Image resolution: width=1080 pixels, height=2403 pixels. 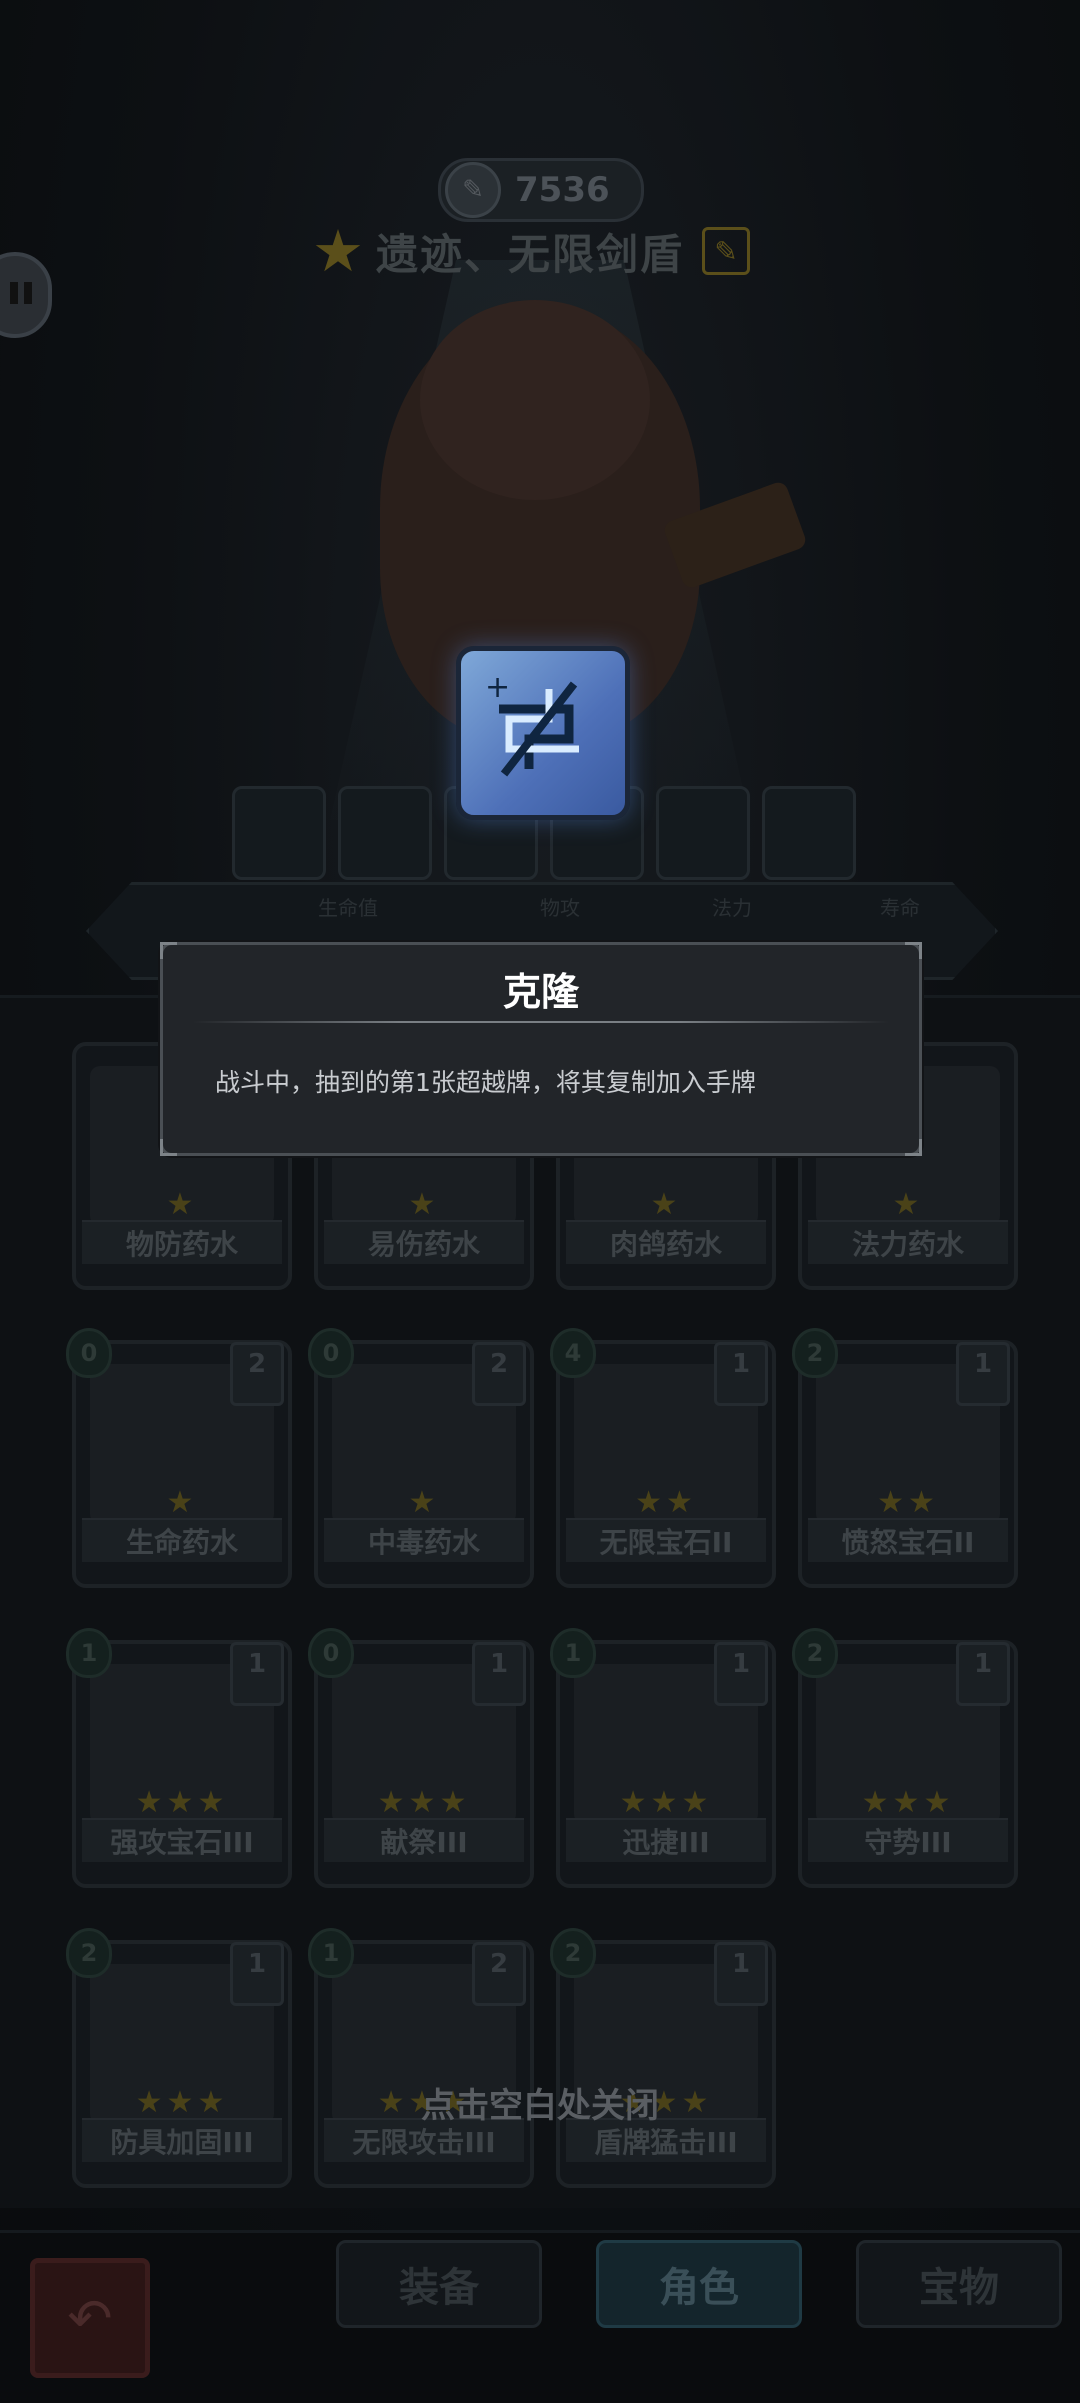 I want to click on card-name: 强攻宝石III, so click(x=182, y=1840).